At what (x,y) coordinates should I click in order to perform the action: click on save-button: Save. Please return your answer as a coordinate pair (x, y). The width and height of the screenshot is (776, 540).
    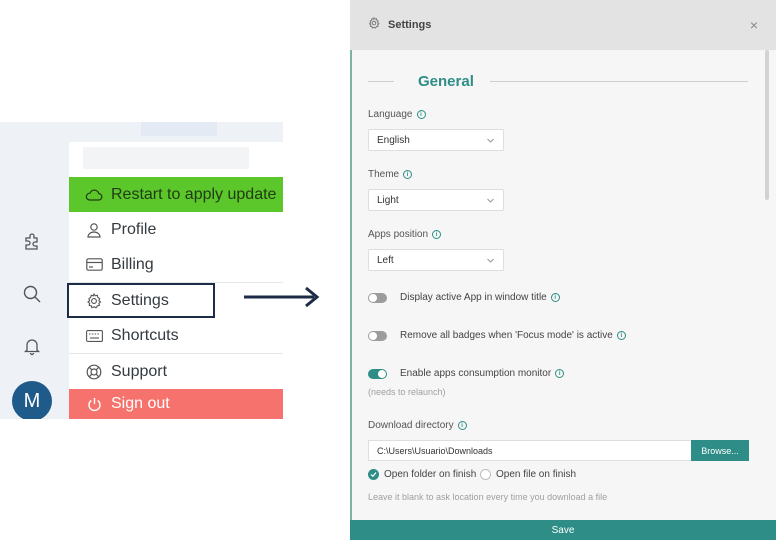
    Looking at the image, I should click on (563, 530).